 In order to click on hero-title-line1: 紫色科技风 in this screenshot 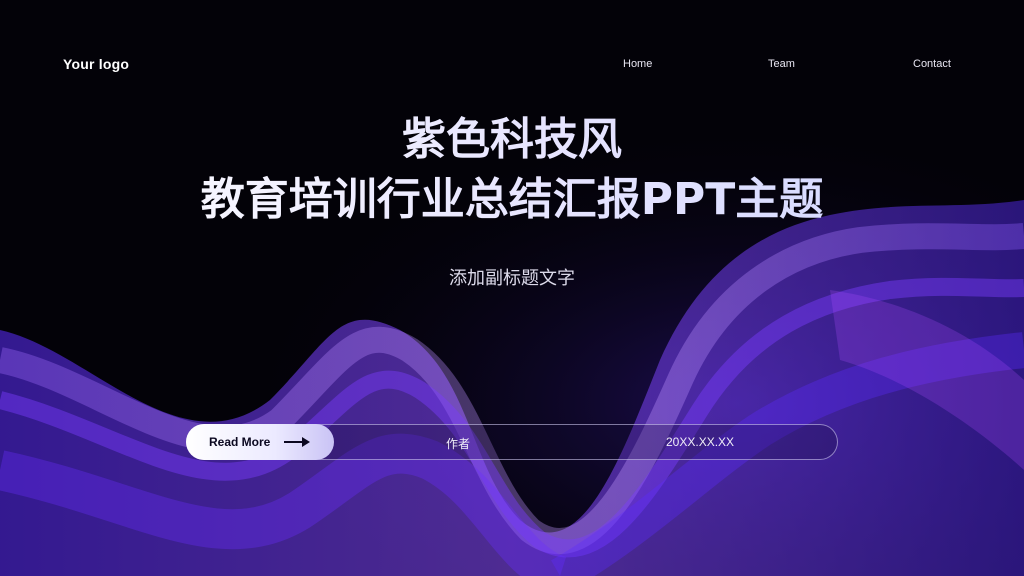, I will do `click(512, 140)`.